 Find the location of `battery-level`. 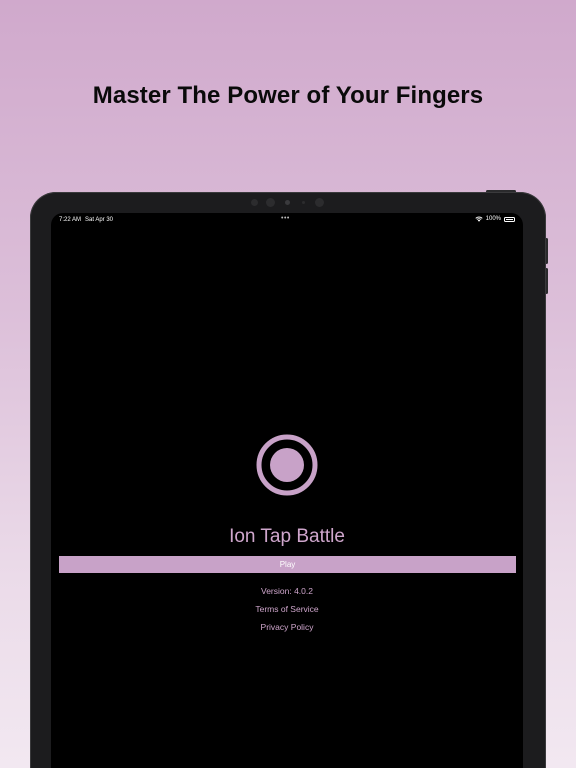

battery-level is located at coordinates (509, 219).